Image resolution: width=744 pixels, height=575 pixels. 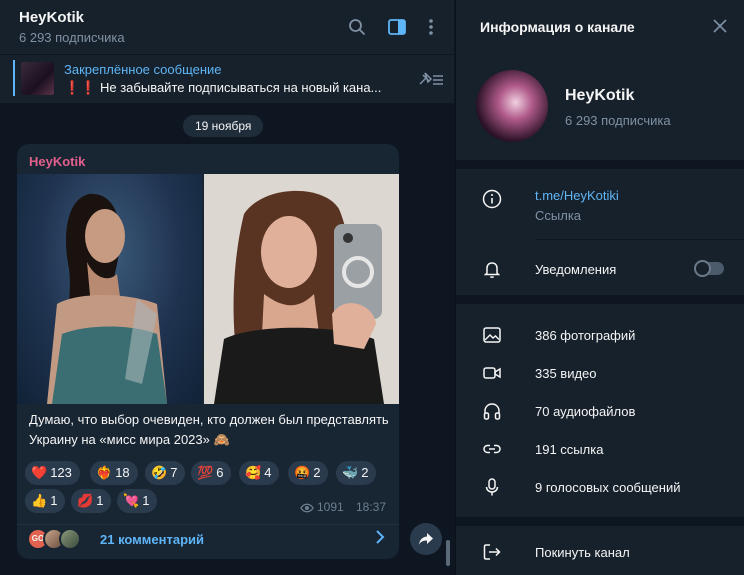 What do you see at coordinates (122, 472) in the screenshot?
I see `reaction-count: 18` at bounding box center [122, 472].